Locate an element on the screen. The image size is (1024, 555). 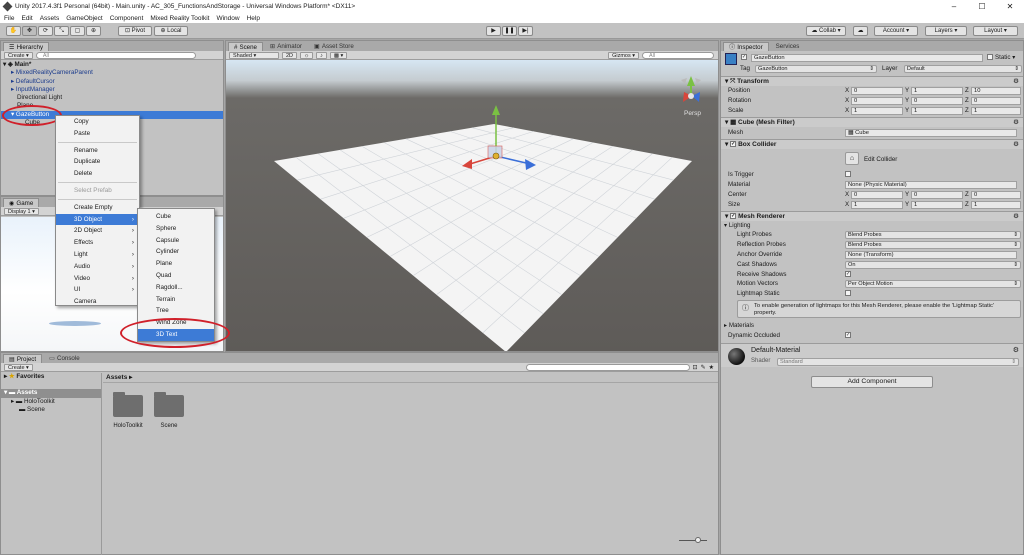
favorites-item: ▸ ★ Favorites is located at coordinates (51, 377).